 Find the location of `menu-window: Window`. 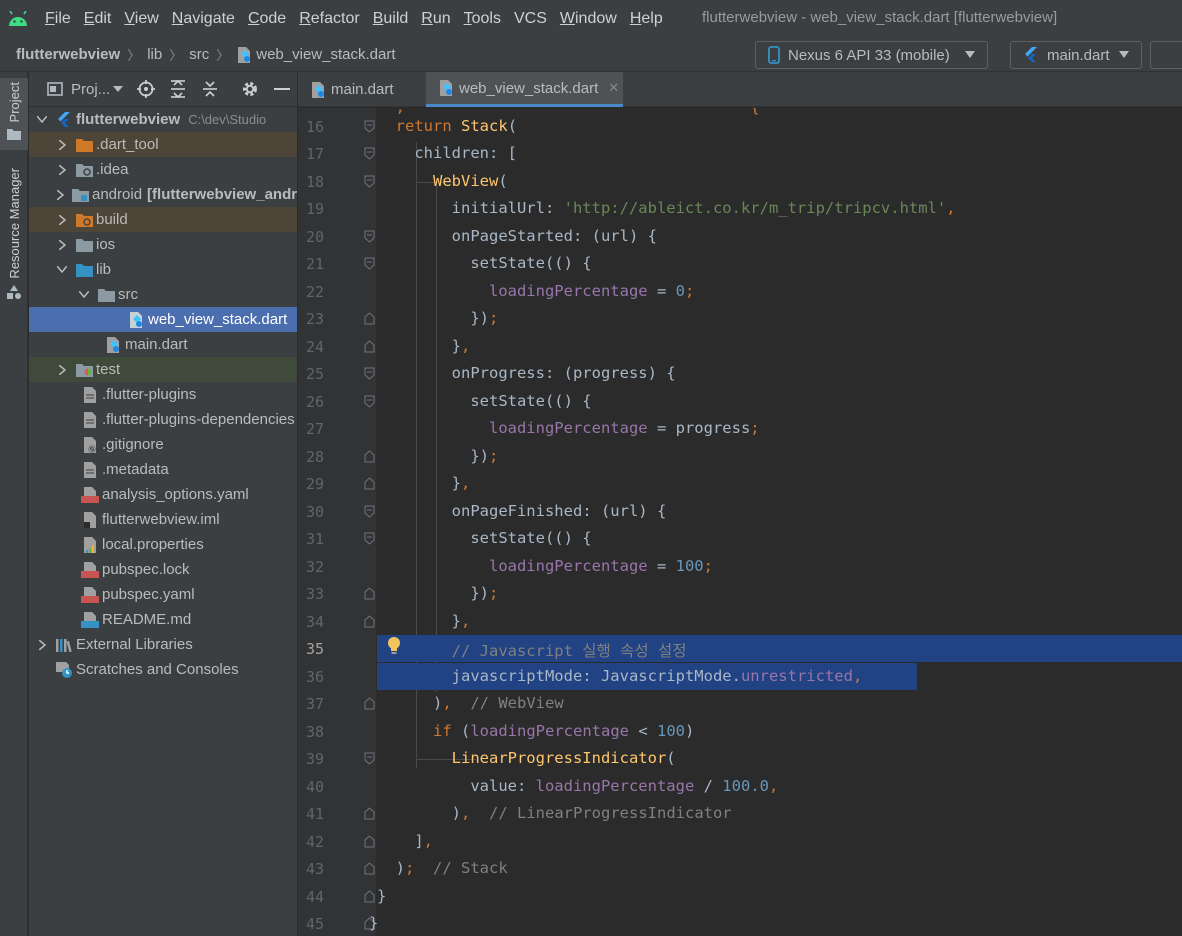

menu-window: Window is located at coordinates (588, 19).